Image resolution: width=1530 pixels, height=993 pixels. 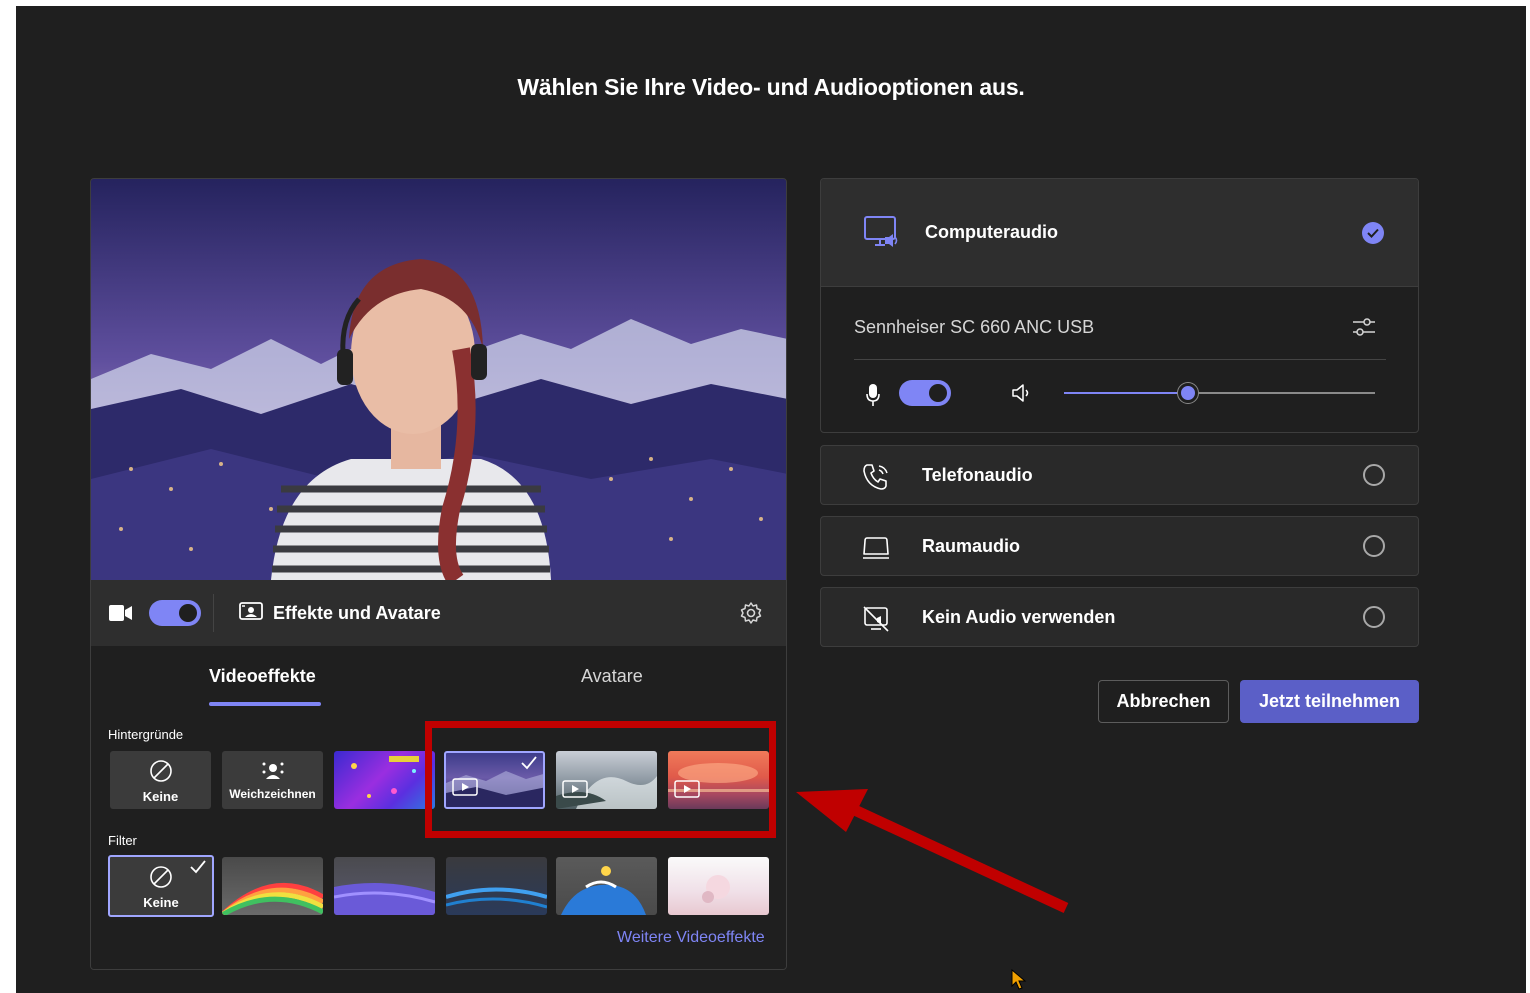 I want to click on background-none-label: Keine, so click(x=160, y=796).